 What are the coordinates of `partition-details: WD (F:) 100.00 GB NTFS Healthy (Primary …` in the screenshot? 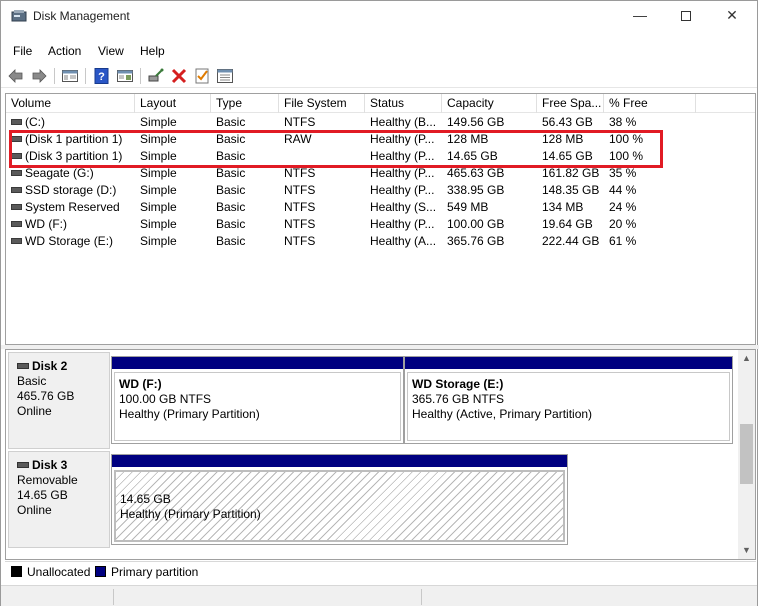 It's located at (257, 406).